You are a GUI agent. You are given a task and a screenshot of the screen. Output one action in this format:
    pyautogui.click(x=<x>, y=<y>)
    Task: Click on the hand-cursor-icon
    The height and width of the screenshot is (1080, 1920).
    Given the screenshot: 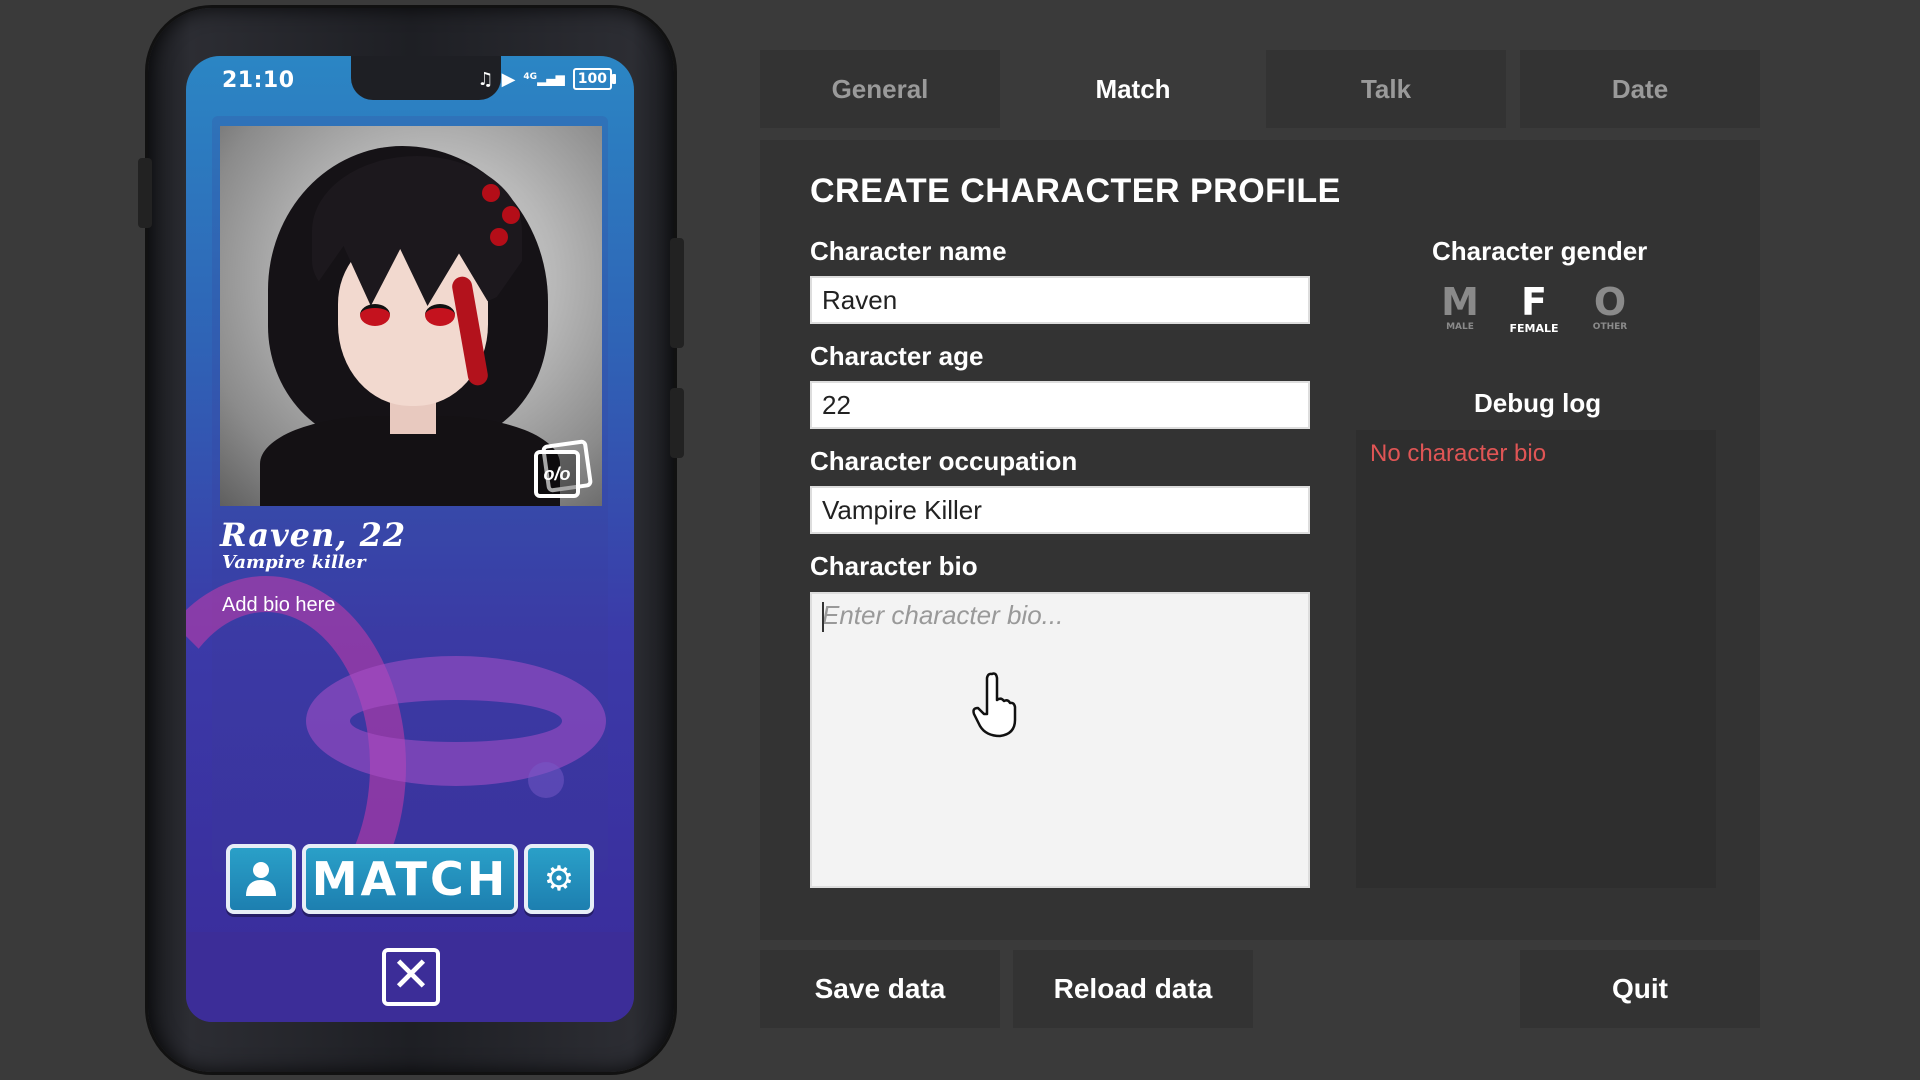 What is the action you would take?
    pyautogui.click(x=994, y=705)
    